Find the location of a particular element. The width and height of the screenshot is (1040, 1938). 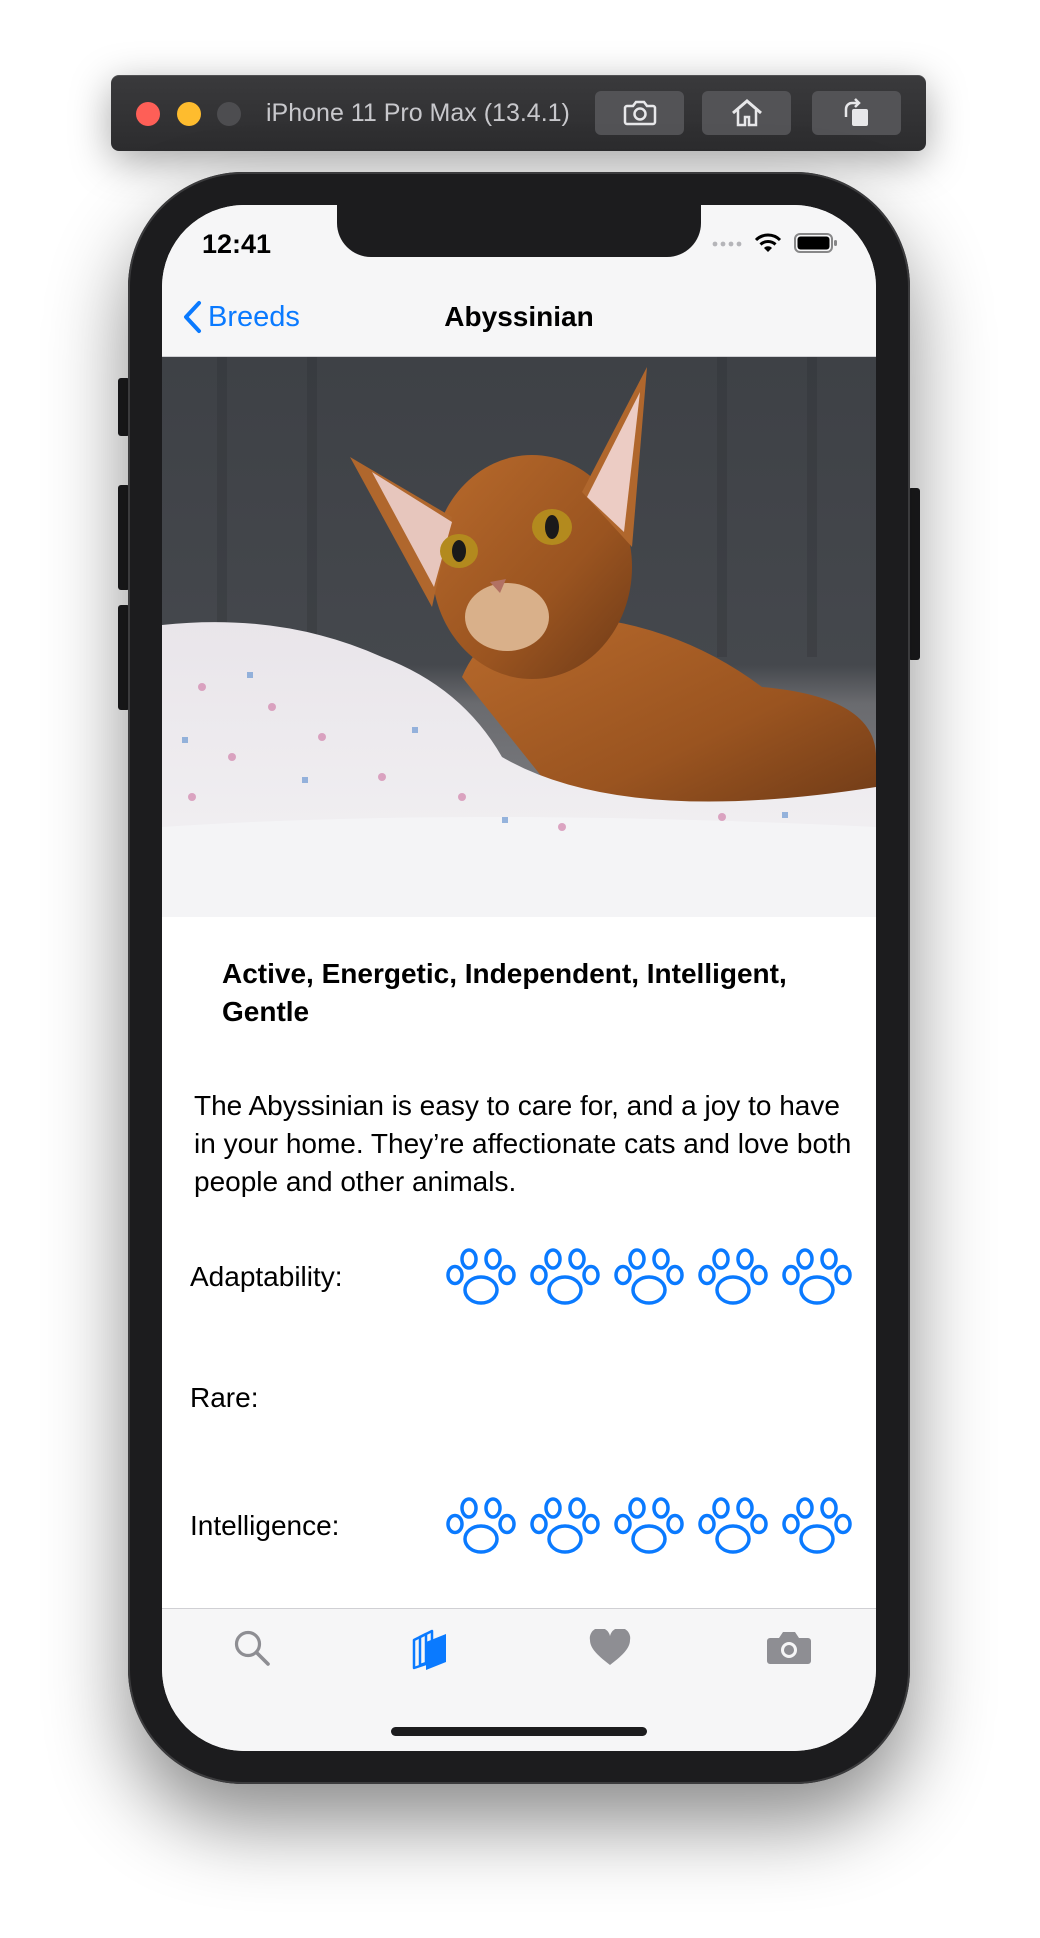

rating-intelligence is located at coordinates (649, 1526).